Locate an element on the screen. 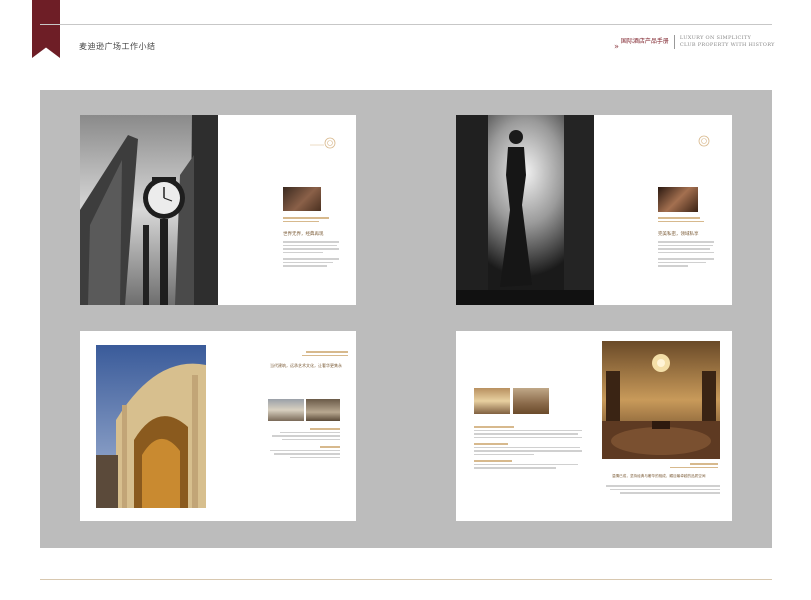  bookmark-ribbon is located at coordinates (46, 29).